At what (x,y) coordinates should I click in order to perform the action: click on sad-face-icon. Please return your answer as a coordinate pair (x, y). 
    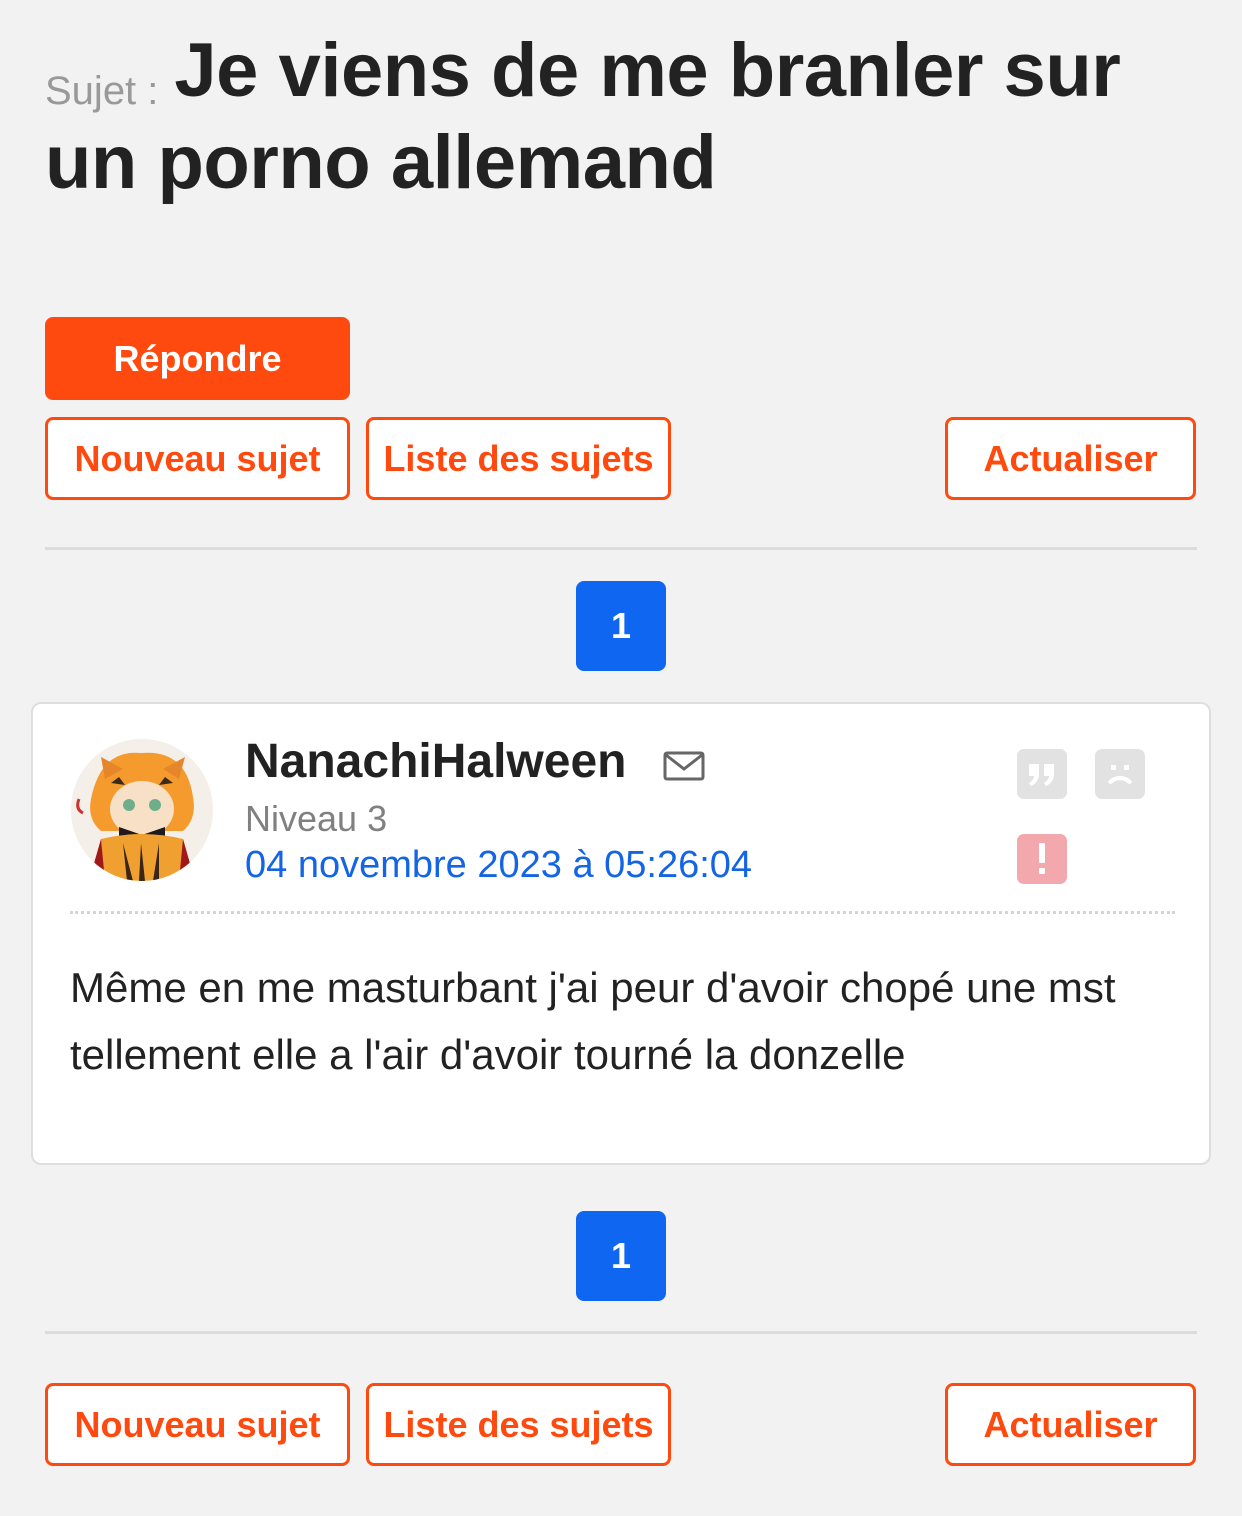
    Looking at the image, I should click on (1120, 774).